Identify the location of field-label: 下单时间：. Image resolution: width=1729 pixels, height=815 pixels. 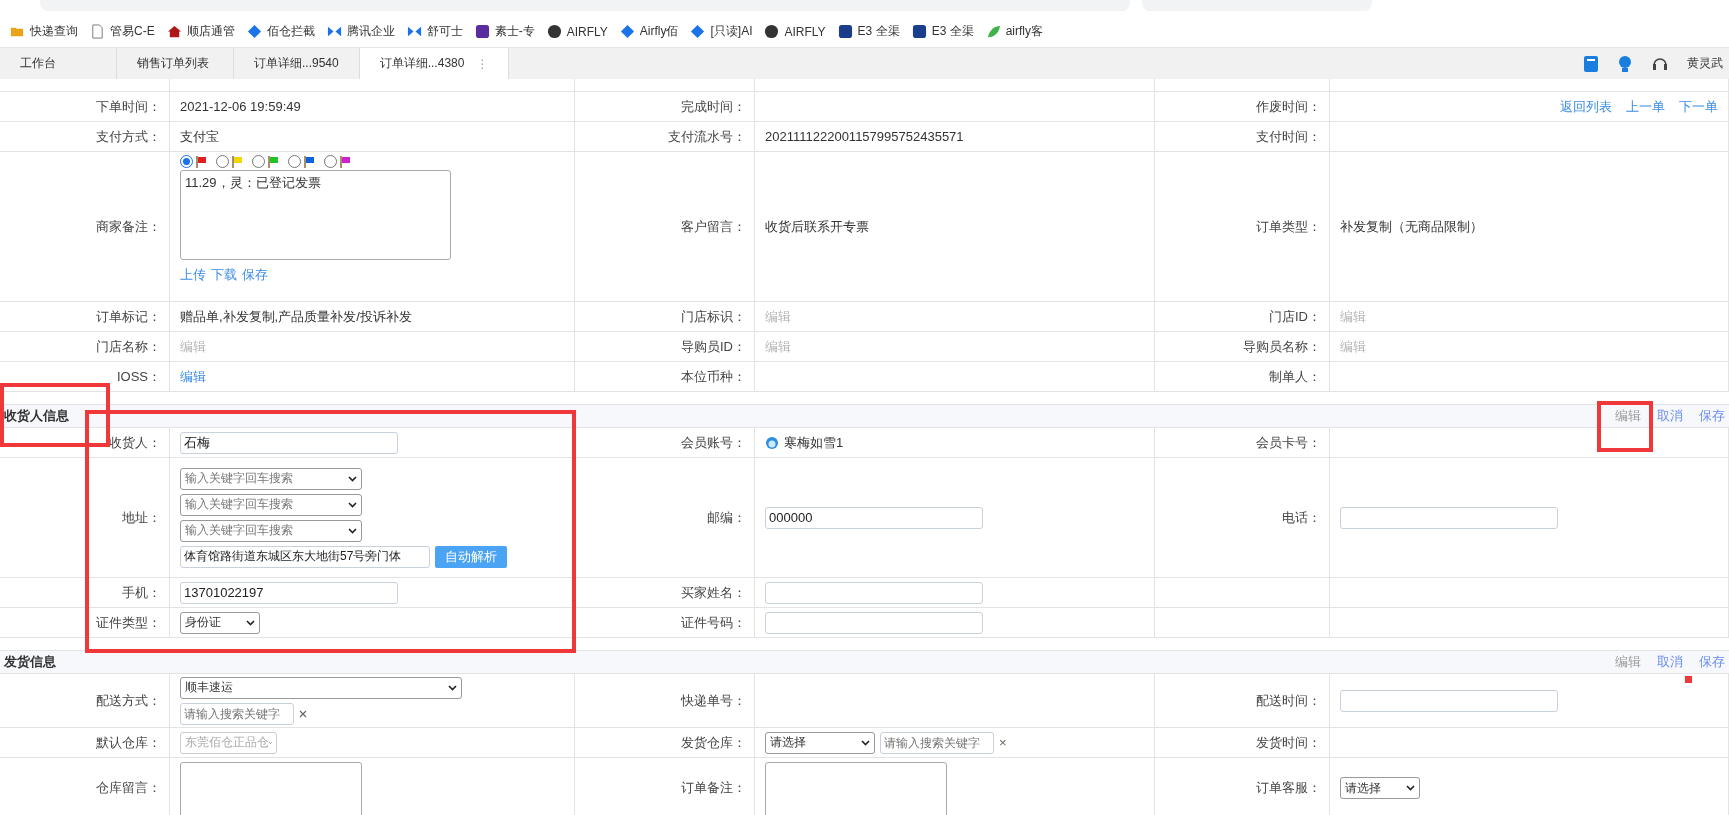
(128, 106).